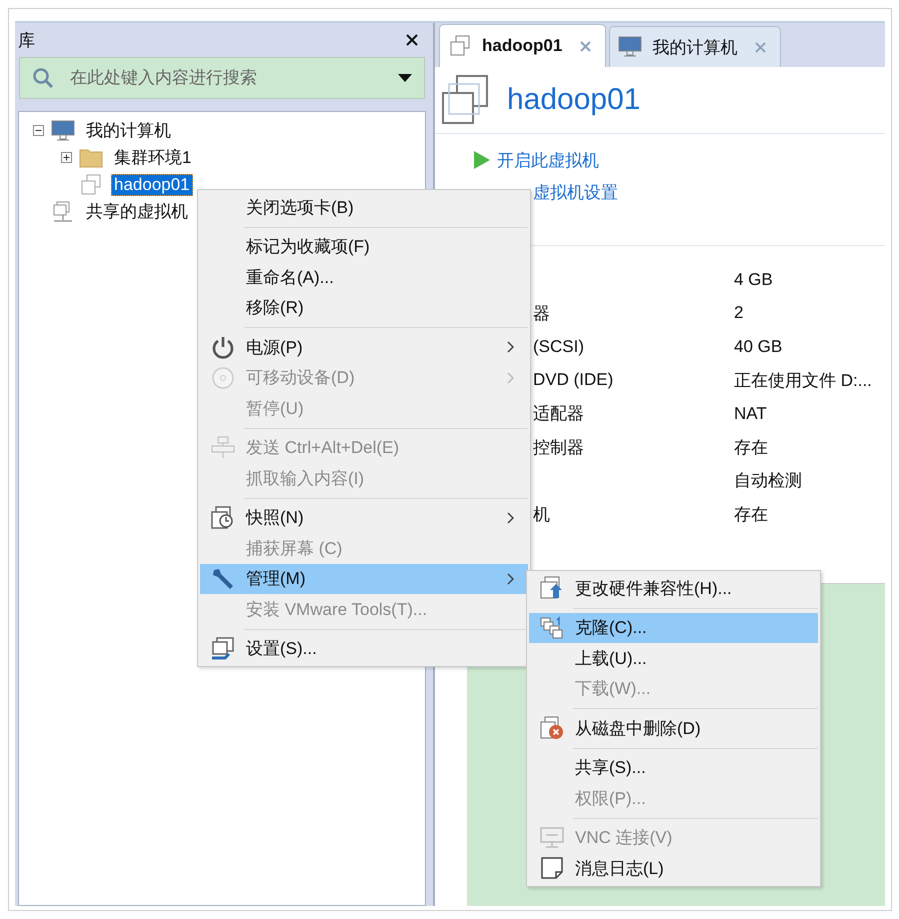  I want to click on tree-item: 集群环境1, so click(152, 157).